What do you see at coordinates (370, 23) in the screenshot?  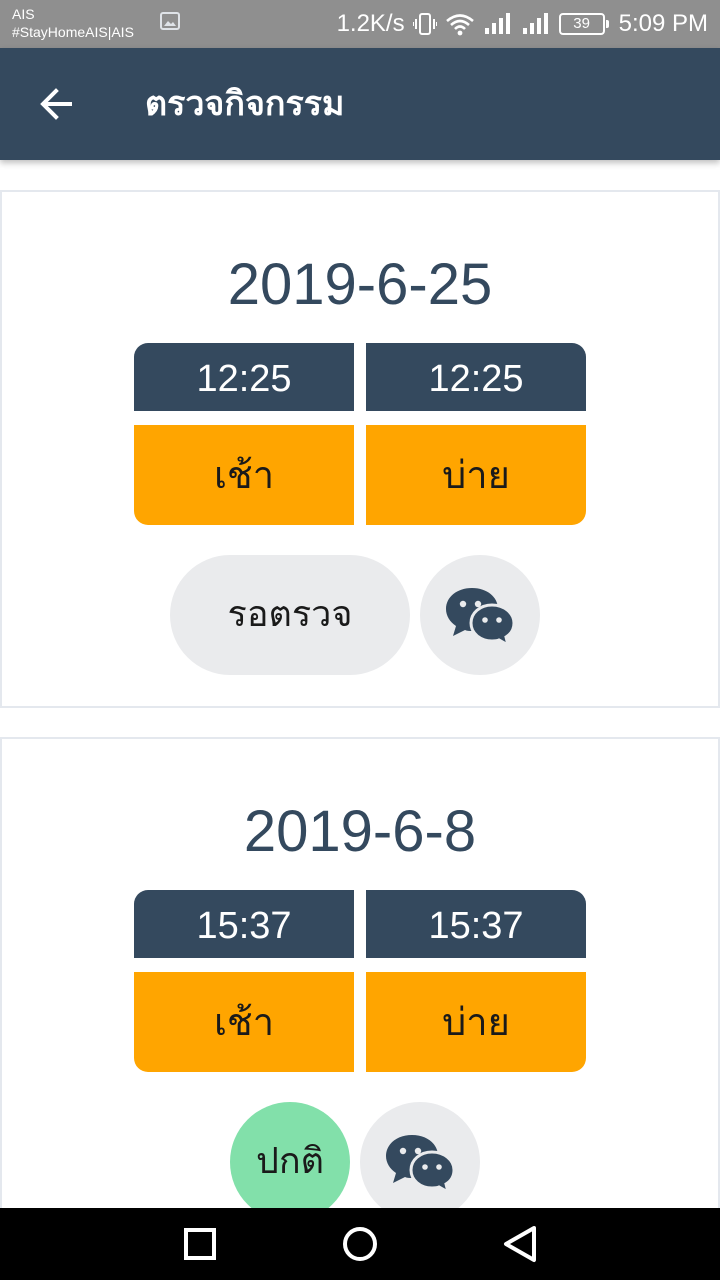 I see `network-speed: 1.2K/s` at bounding box center [370, 23].